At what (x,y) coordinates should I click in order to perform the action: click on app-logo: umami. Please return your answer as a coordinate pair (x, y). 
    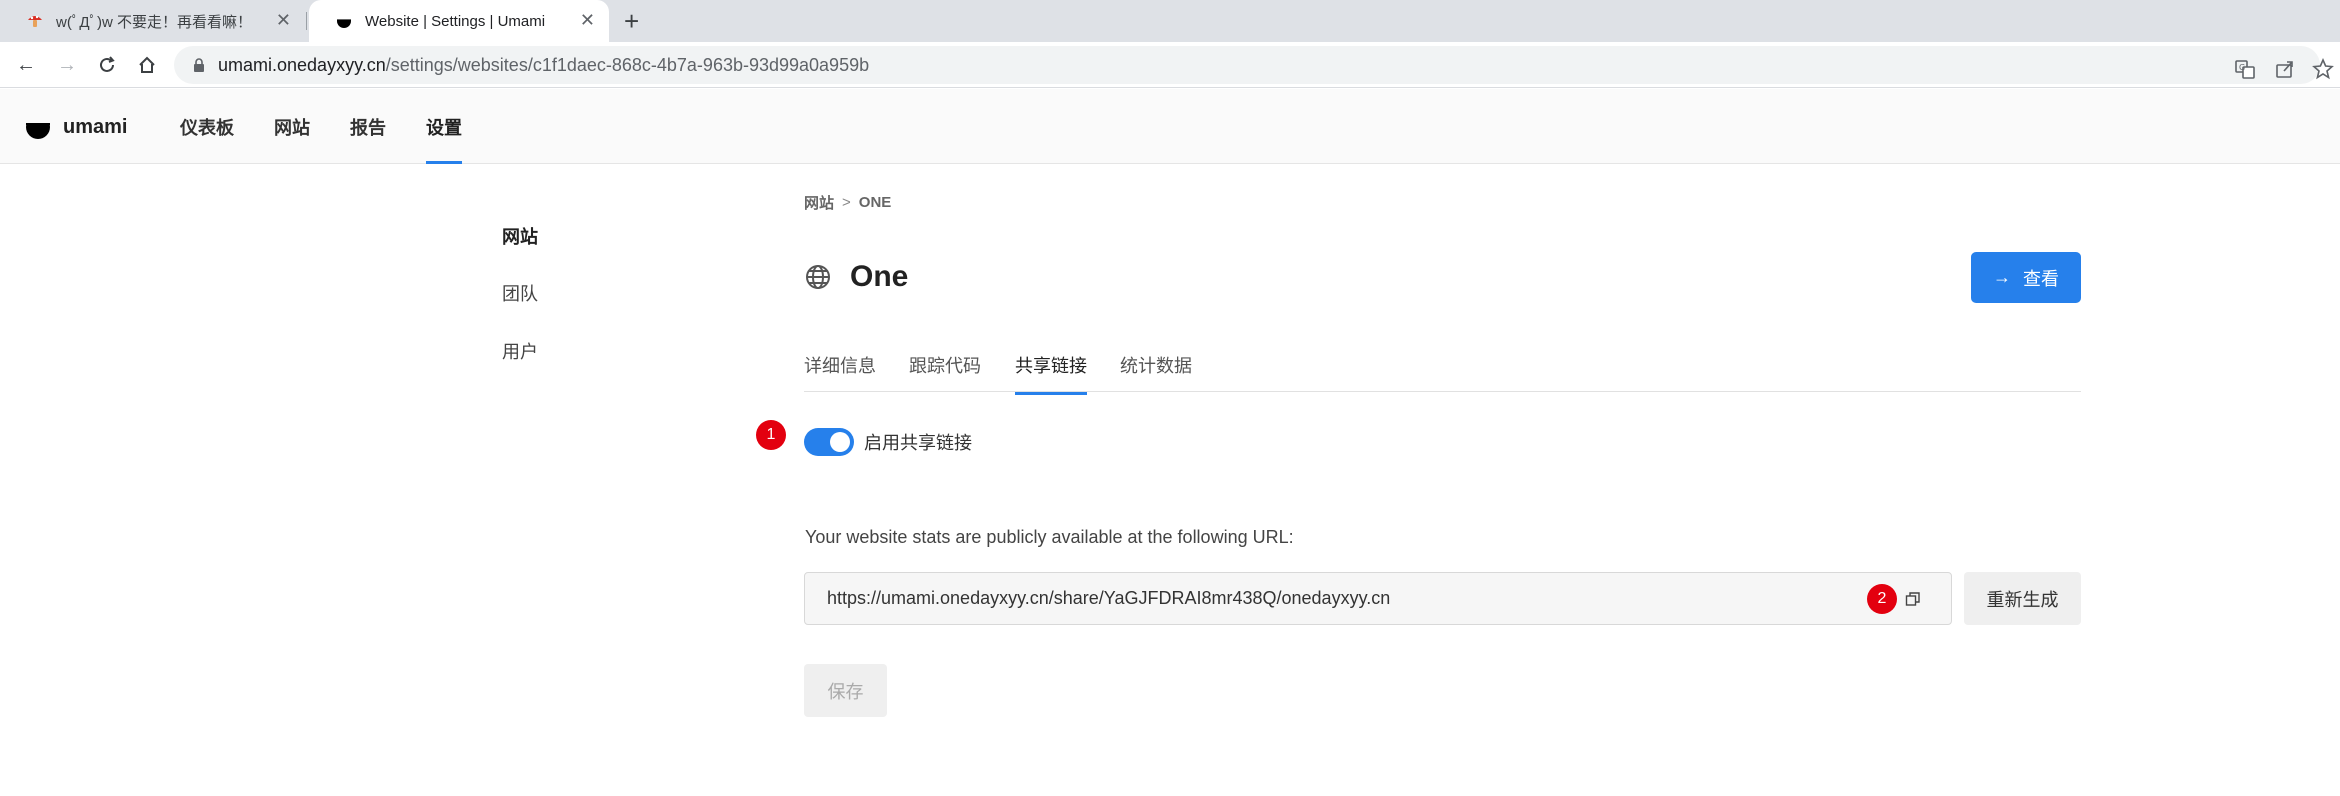
    Looking at the image, I should click on (76, 127).